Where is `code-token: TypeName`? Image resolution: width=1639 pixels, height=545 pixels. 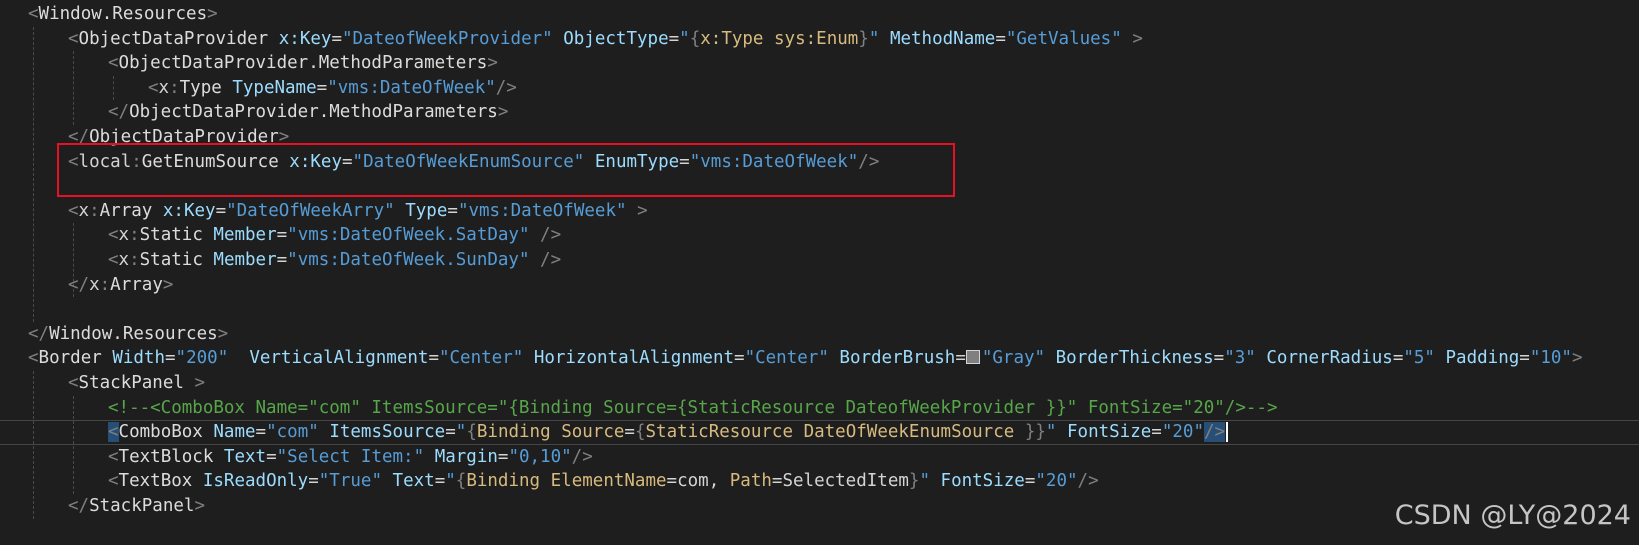 code-token: TypeName is located at coordinates (274, 87).